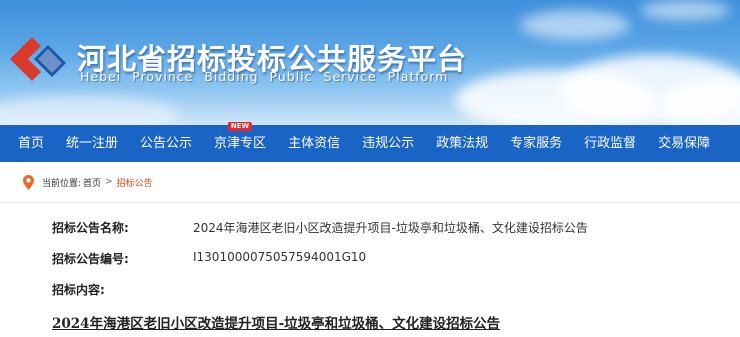 The height and width of the screenshot is (337, 740). What do you see at coordinates (92, 182) in the screenshot?
I see `breadcrumb-home: 首页` at bounding box center [92, 182].